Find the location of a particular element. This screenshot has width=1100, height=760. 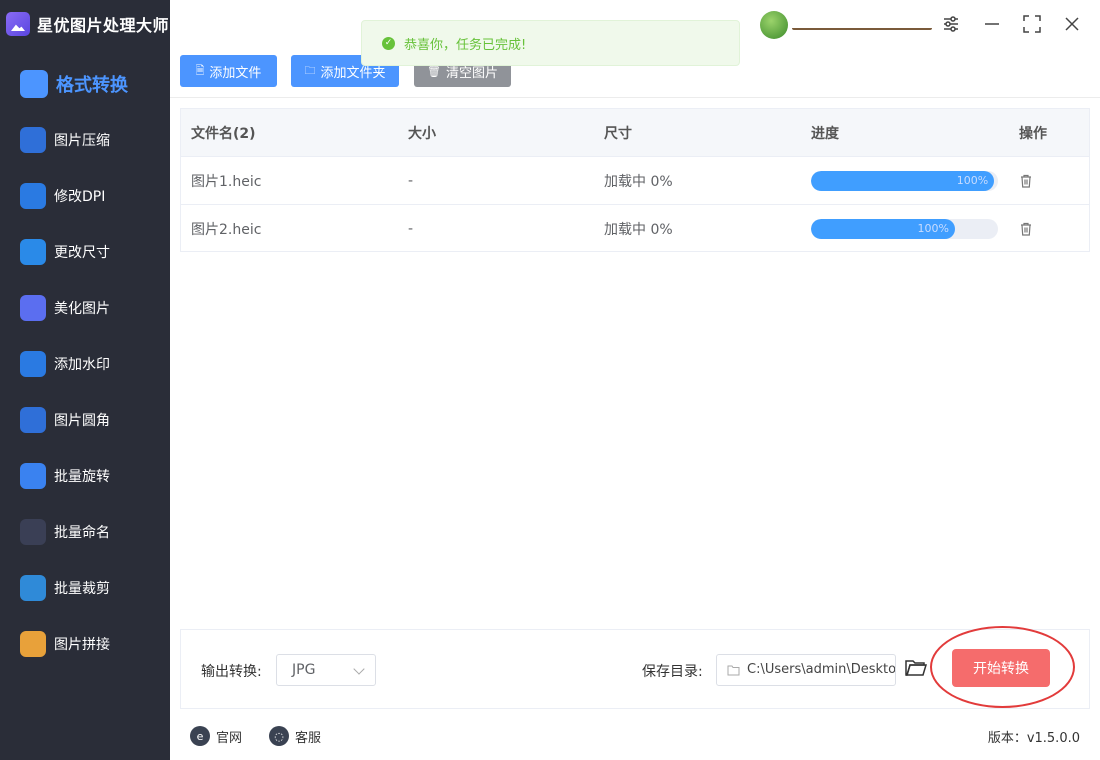

header-filename: 文件名(2) is located at coordinates (223, 133).